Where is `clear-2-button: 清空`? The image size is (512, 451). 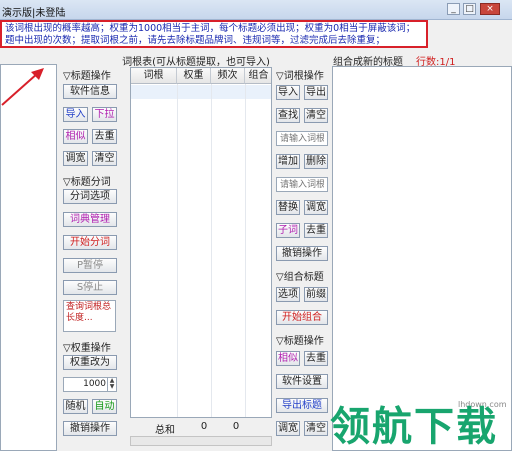
clear-2-button: 清空 is located at coordinates (316, 428).